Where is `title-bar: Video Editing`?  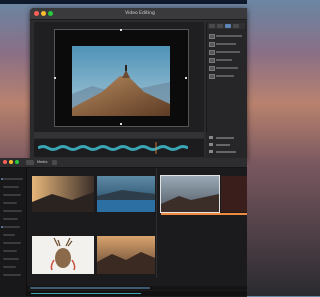
title-bar: Video Editing is located at coordinates (138, 14).